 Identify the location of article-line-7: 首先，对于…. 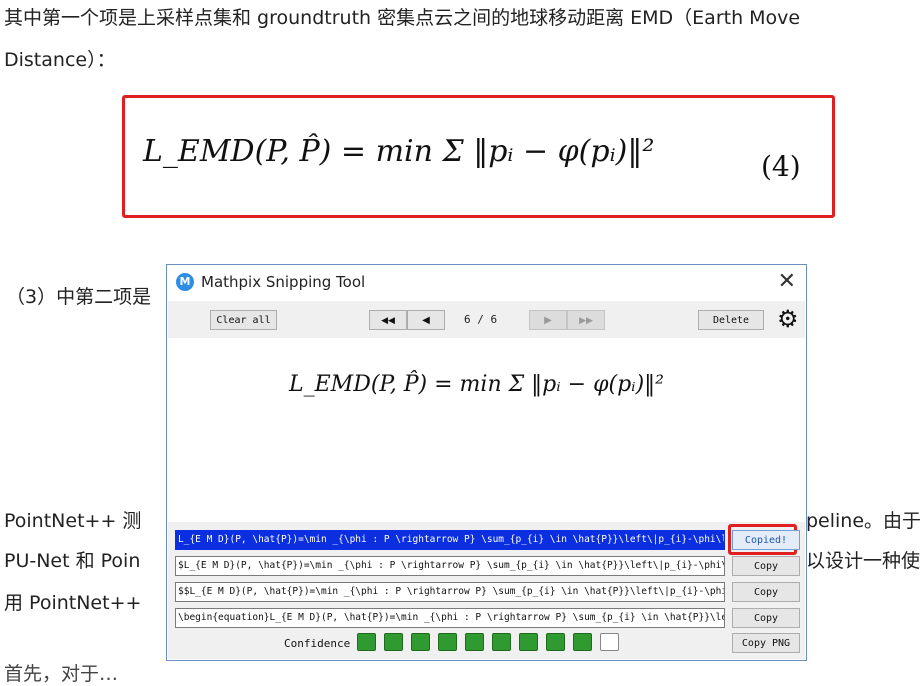
(61, 674).